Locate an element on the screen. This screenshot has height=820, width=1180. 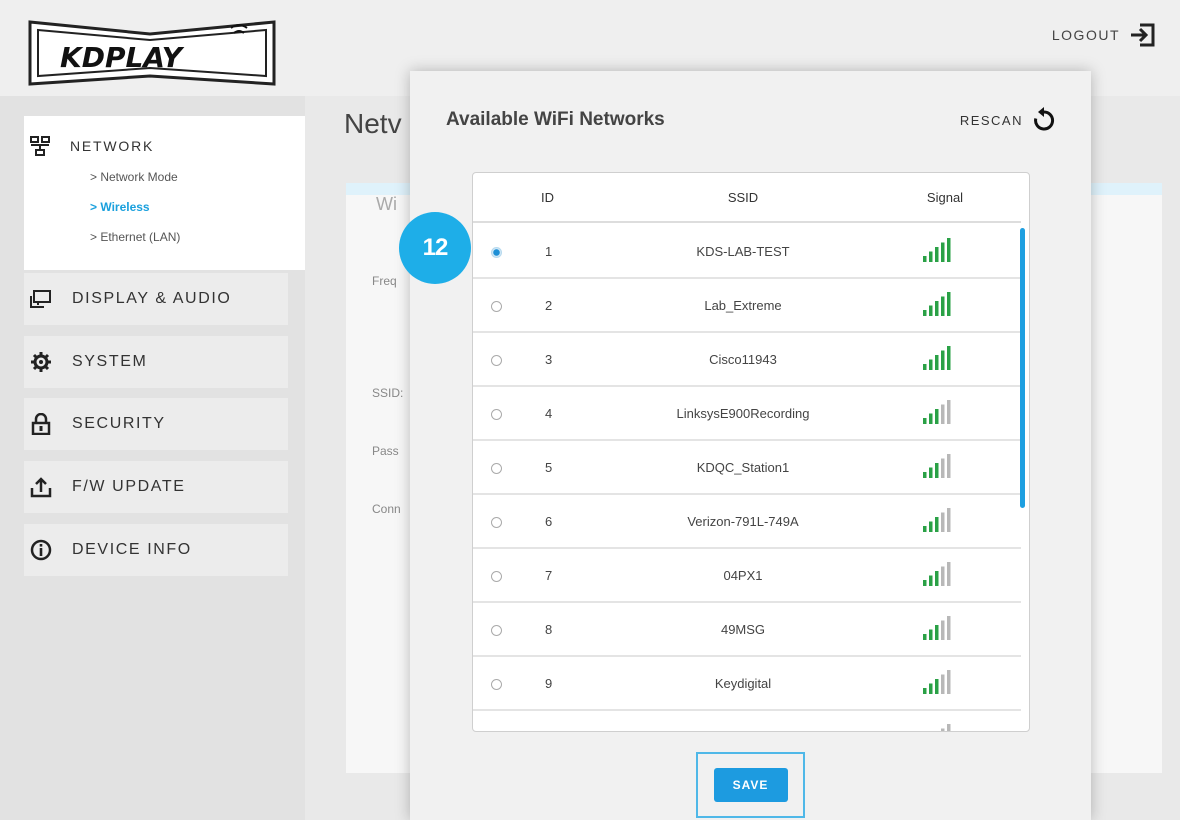
frequency-label: Freq is located at coordinates (384, 281).